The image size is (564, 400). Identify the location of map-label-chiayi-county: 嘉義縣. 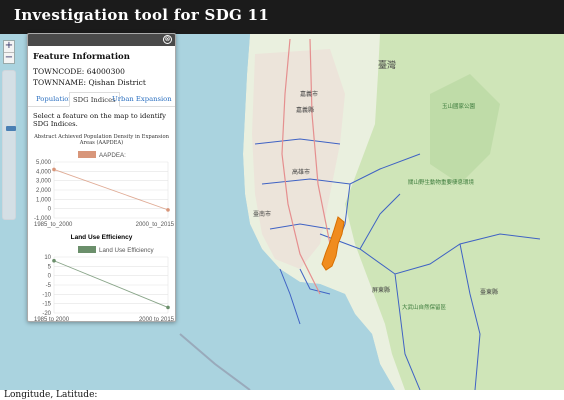
(305, 110).